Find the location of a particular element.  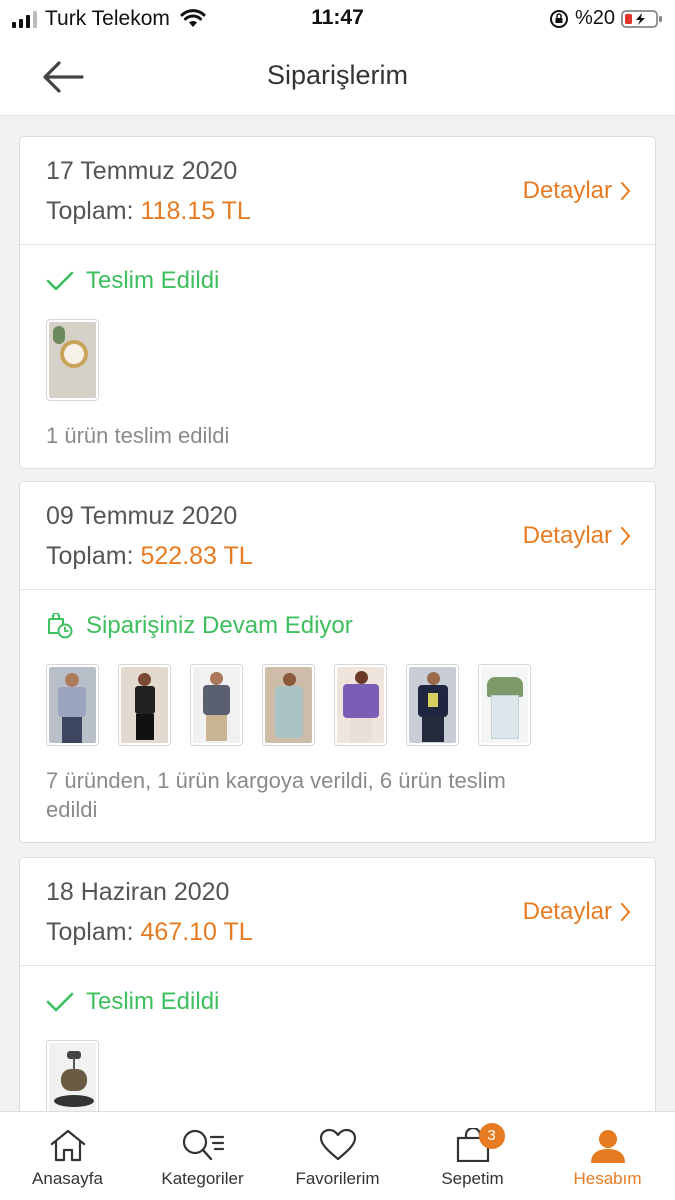

heart-icon is located at coordinates (337, 1144).